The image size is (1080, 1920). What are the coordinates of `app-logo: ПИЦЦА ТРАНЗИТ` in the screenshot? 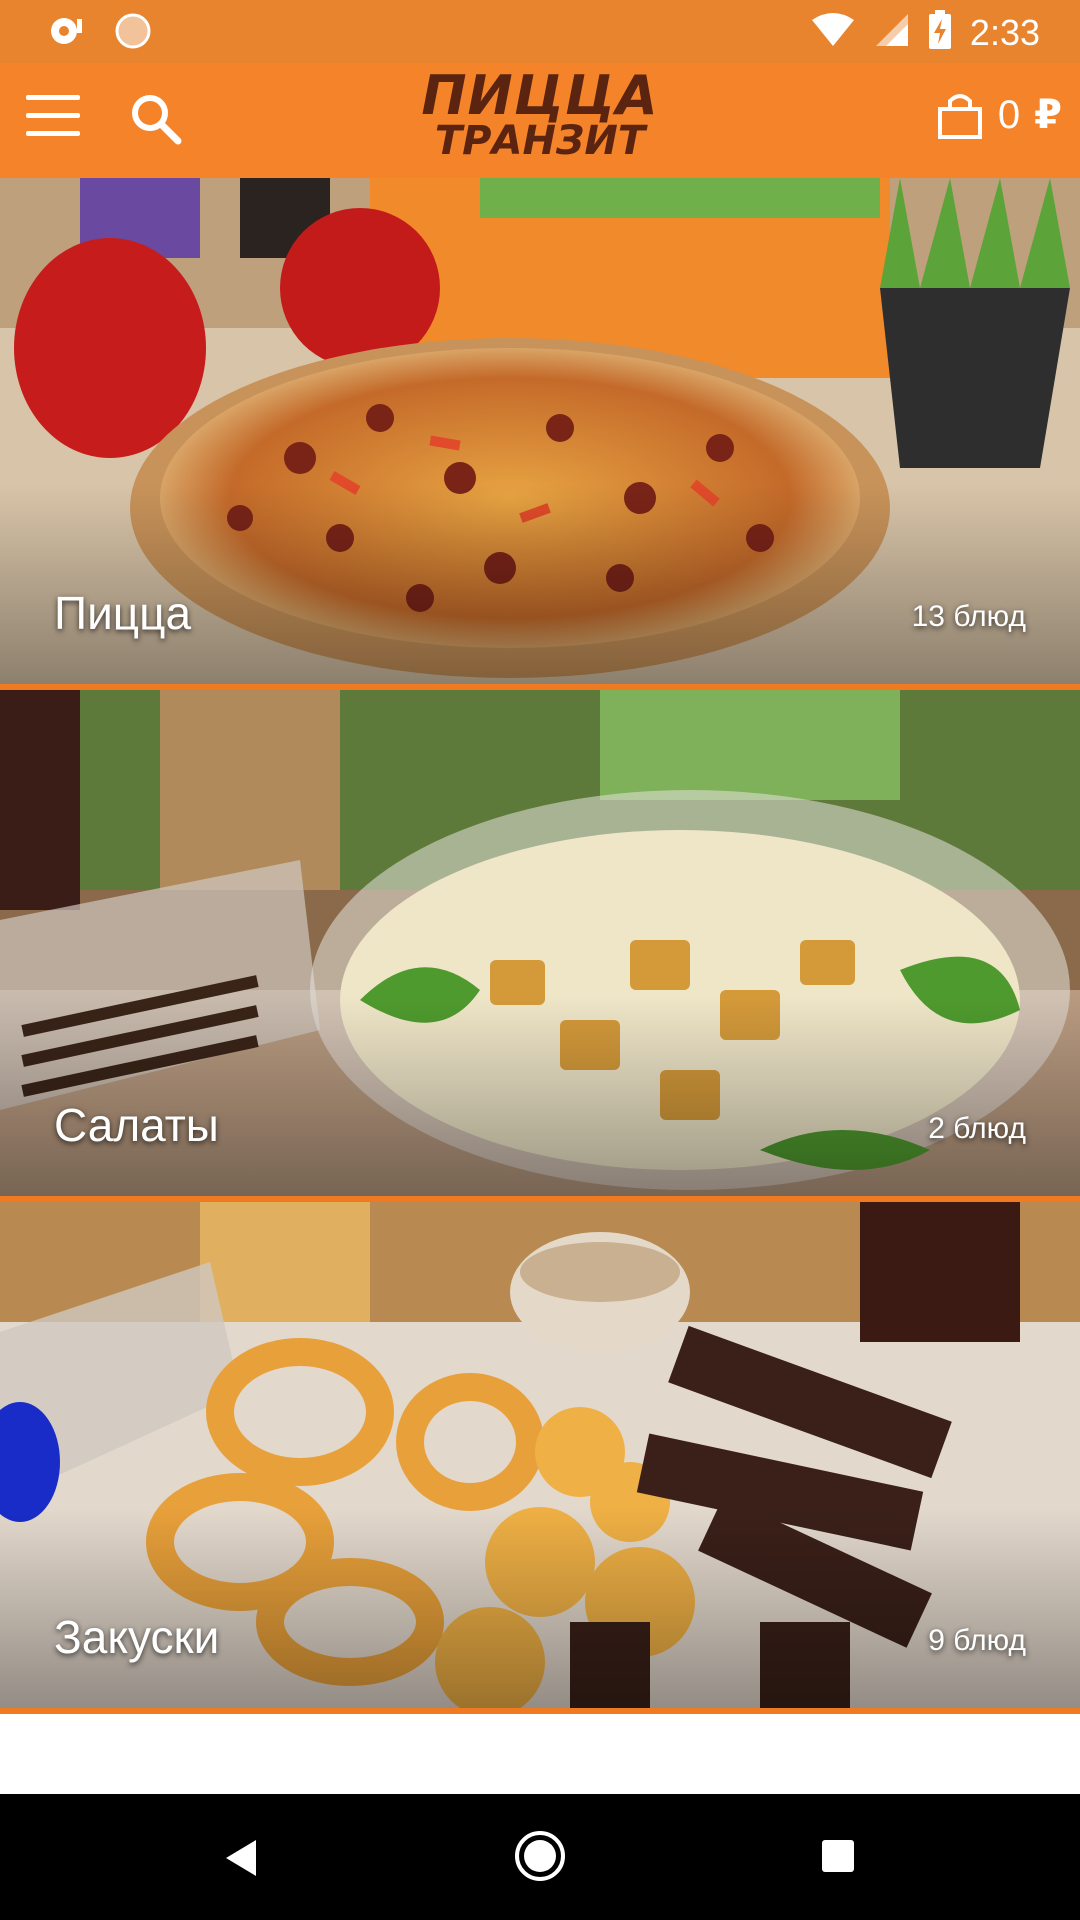 It's located at (540, 114).